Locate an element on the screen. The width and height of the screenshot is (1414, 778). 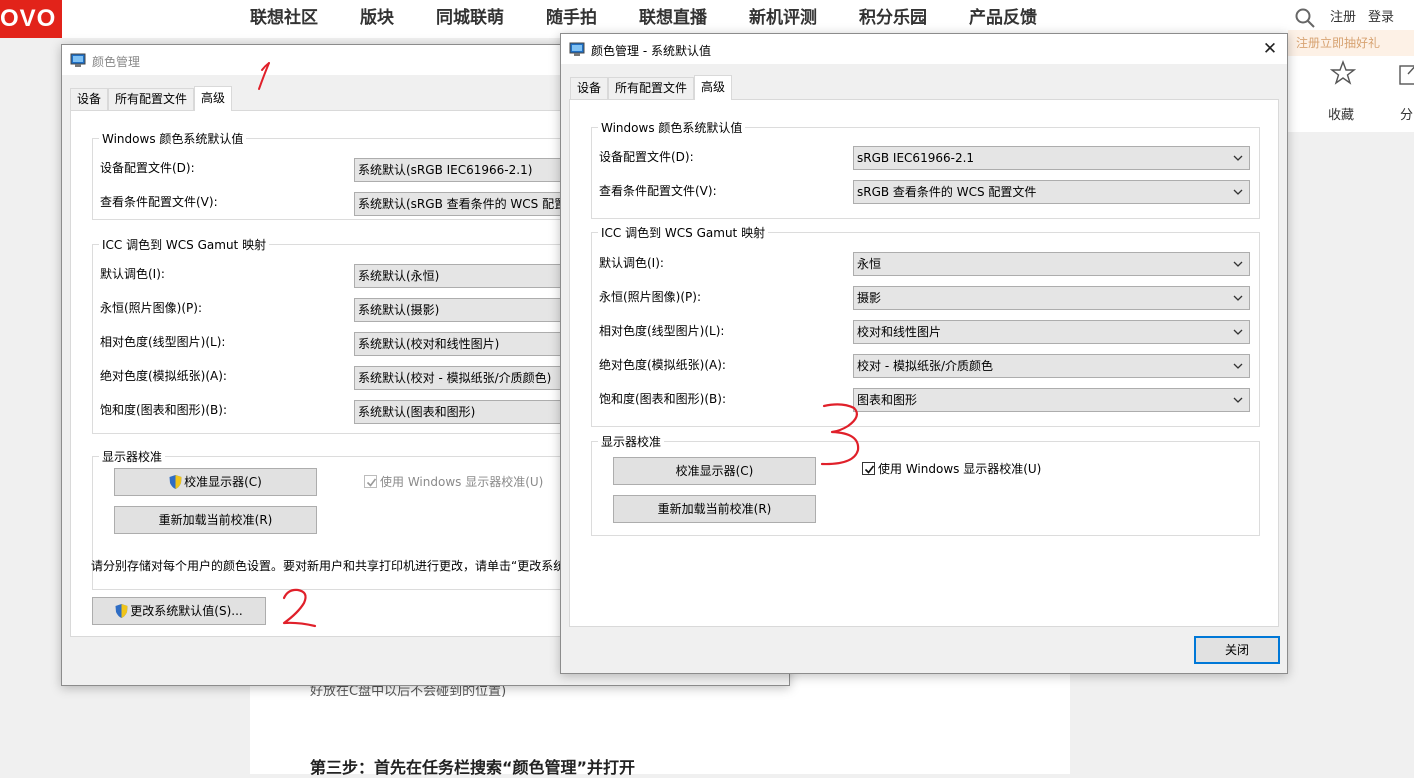
register-link: 注册 is located at coordinates (1343, 17).